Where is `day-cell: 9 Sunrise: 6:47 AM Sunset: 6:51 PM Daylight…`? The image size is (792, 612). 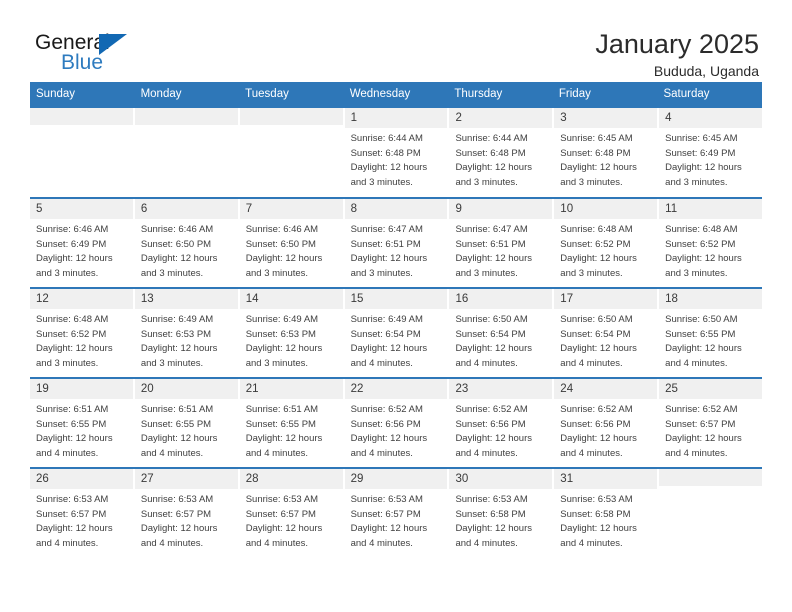 day-cell: 9 Sunrise: 6:47 AM Sunset: 6:51 PM Daylight… is located at coordinates (502, 242).